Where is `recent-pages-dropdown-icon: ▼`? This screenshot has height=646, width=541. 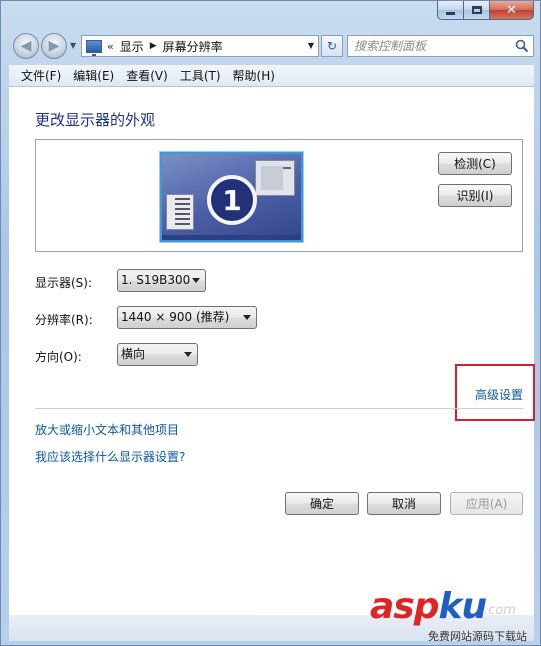 recent-pages-dropdown-icon: ▼ is located at coordinates (73, 45).